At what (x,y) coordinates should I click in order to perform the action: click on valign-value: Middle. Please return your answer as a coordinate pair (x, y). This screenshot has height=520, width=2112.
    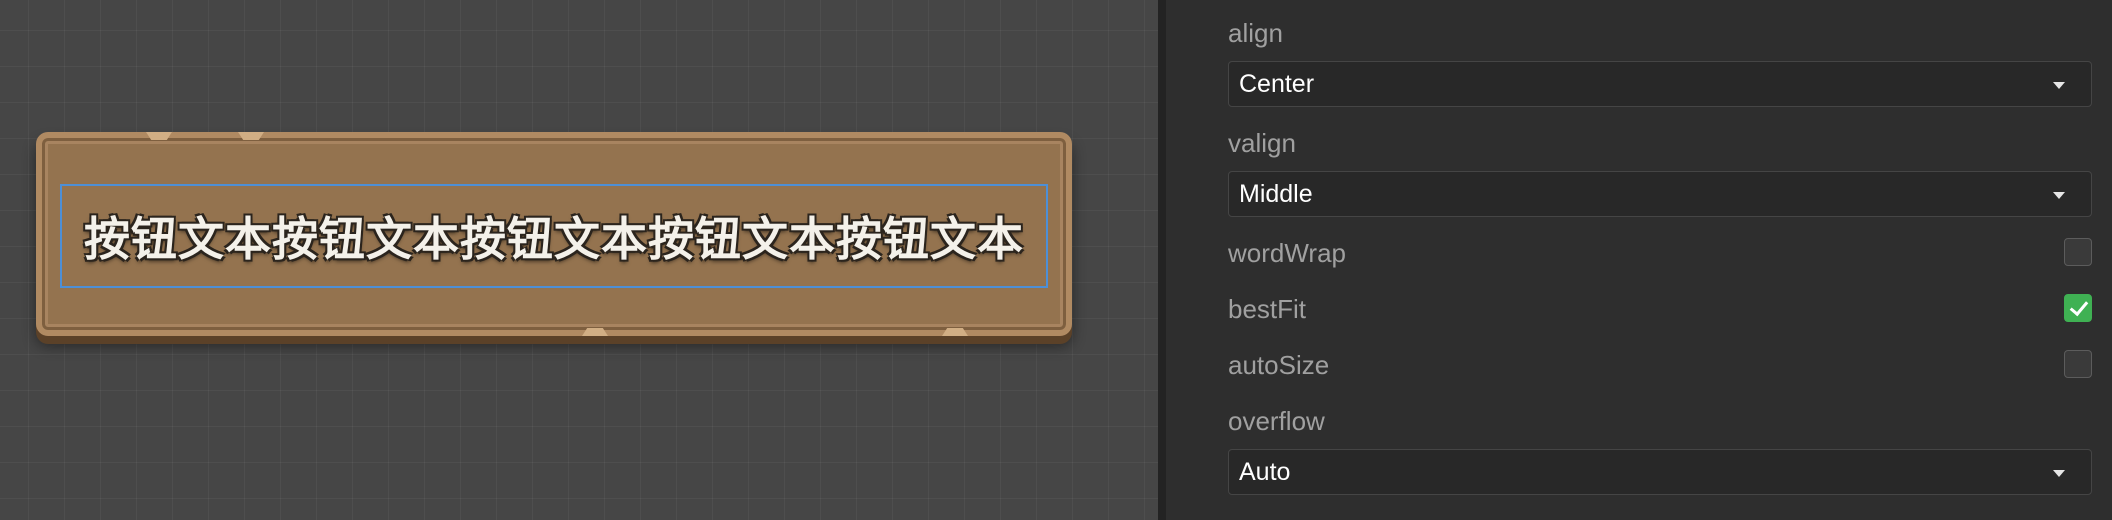
    Looking at the image, I should click on (1276, 193).